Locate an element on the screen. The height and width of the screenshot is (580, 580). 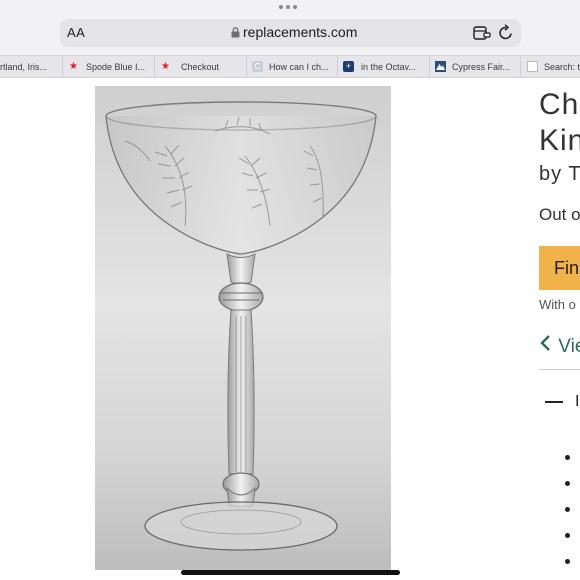
section-divider is located at coordinates (559, 369).